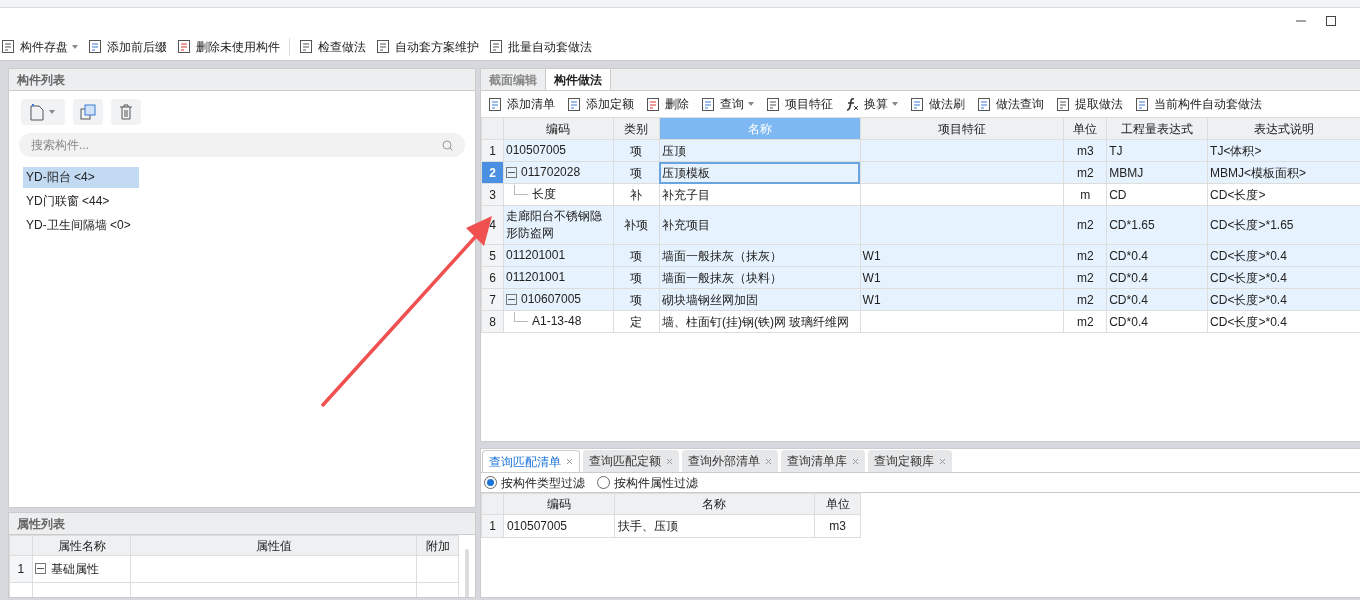 This screenshot has height=600, width=1360. Describe the element at coordinates (521, 104) in the screenshot. I see `toolbar-button: 添加清单` at that location.